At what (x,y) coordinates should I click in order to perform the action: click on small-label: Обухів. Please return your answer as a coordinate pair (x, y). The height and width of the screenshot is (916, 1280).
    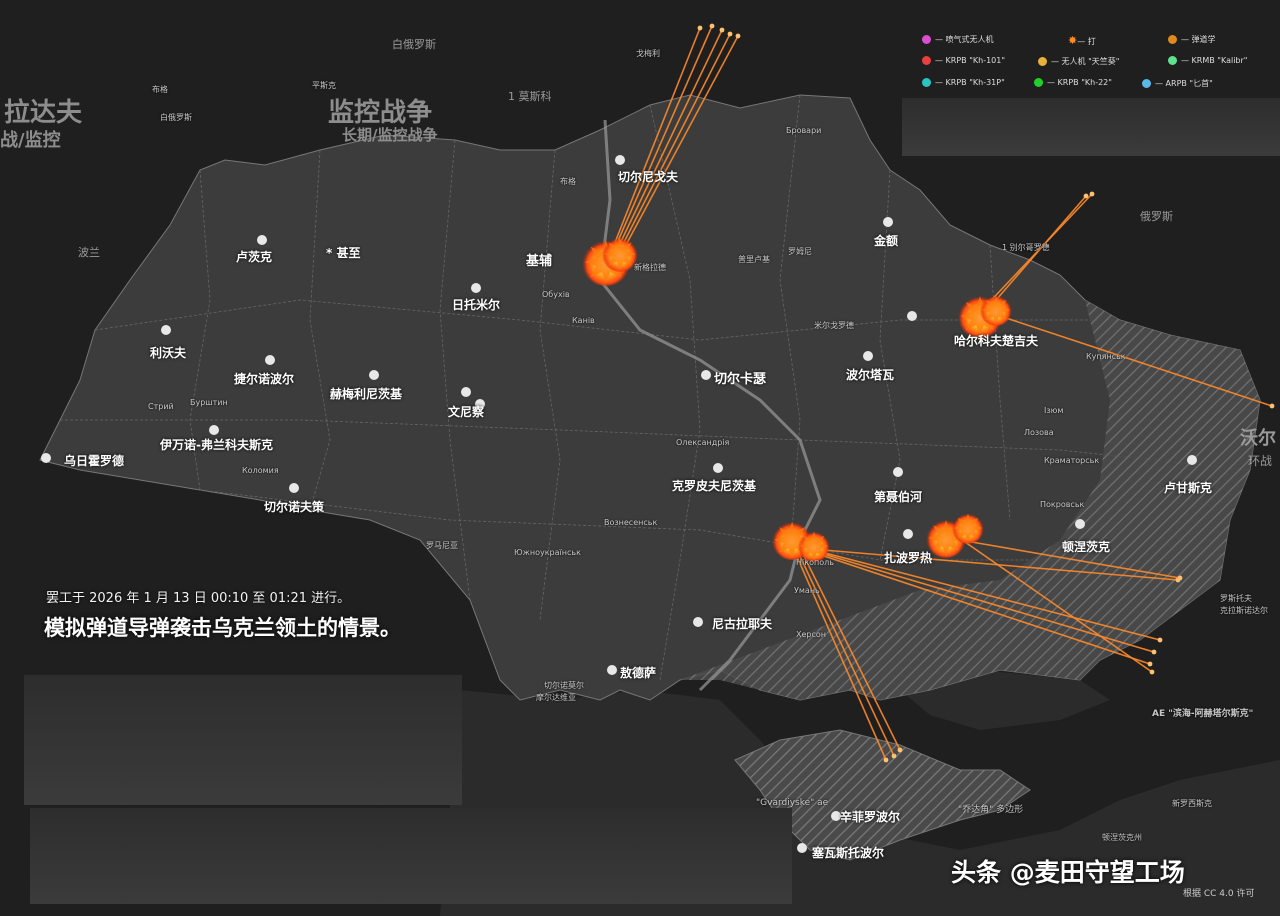
    Looking at the image, I should click on (556, 294).